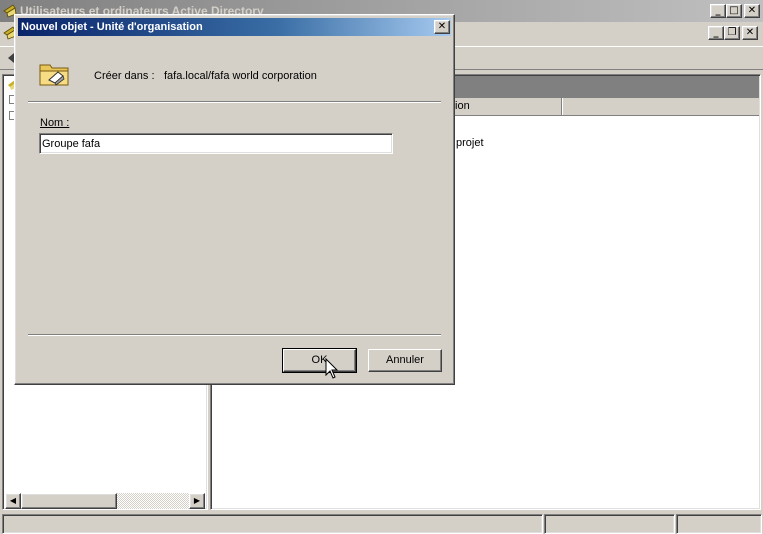 Image resolution: width=763 pixels, height=534 pixels. Describe the element at coordinates (719, 524) in the screenshot. I see `status-cell-tertiary` at that location.